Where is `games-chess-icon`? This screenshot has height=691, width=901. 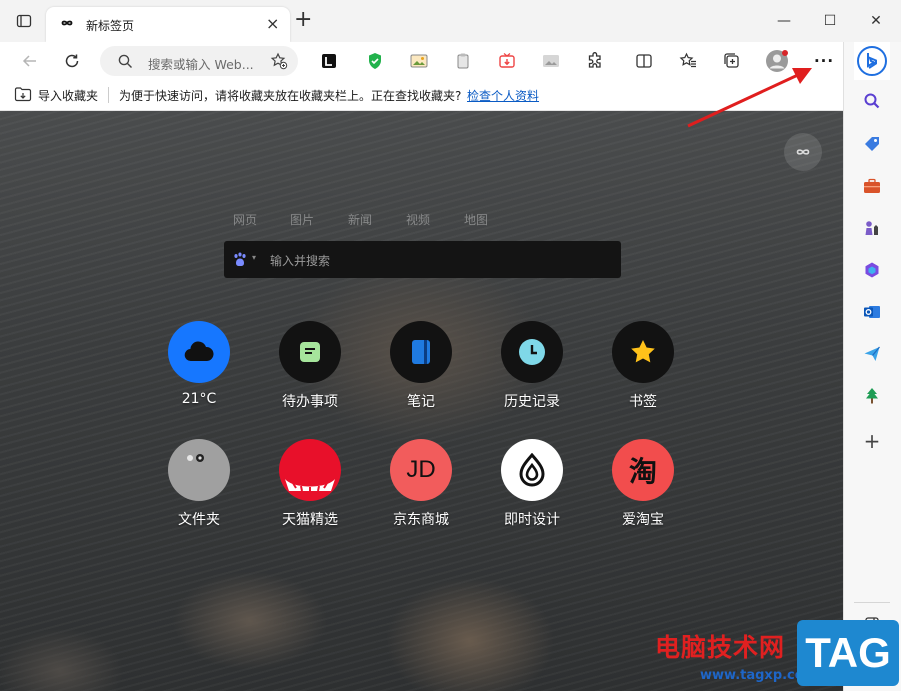 games-chess-icon is located at coordinates (872, 228).